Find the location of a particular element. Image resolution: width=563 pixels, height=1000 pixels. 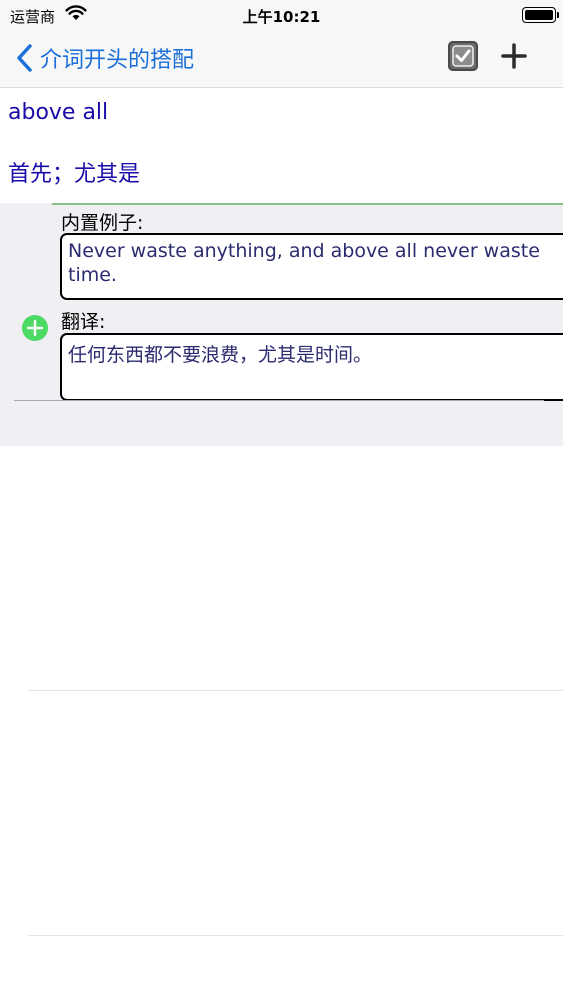

back-button-label: 介词开头的搭配 is located at coordinates (117, 60).